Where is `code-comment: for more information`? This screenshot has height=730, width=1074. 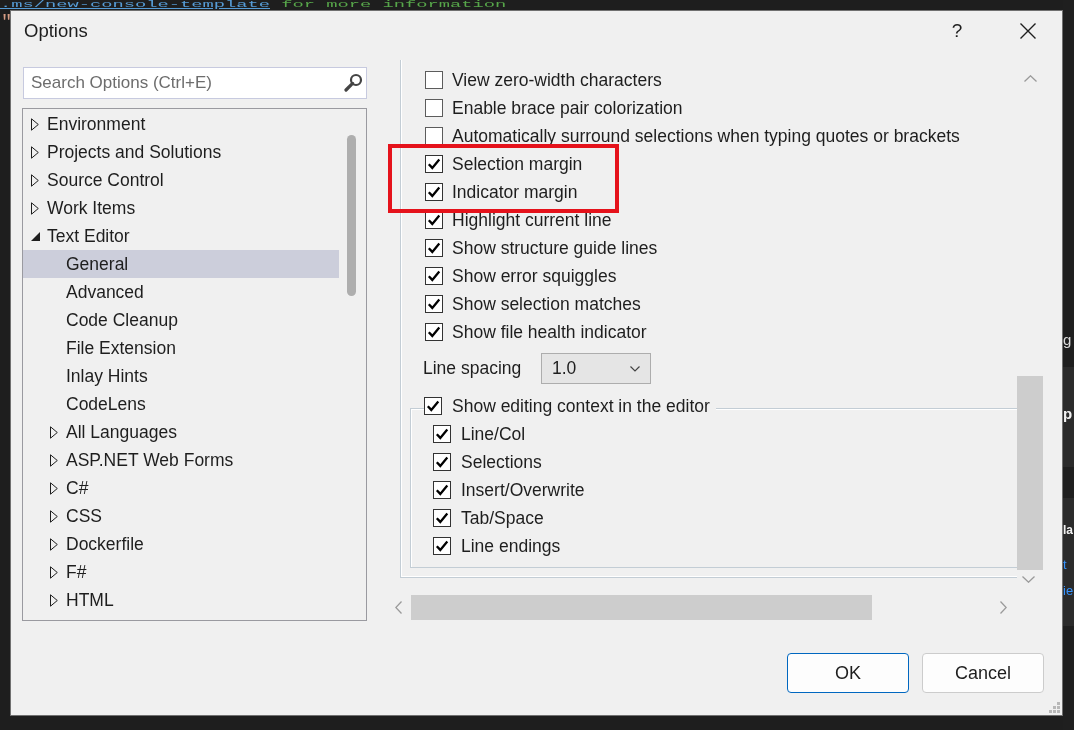
code-comment: for more information is located at coordinates (393, 5).